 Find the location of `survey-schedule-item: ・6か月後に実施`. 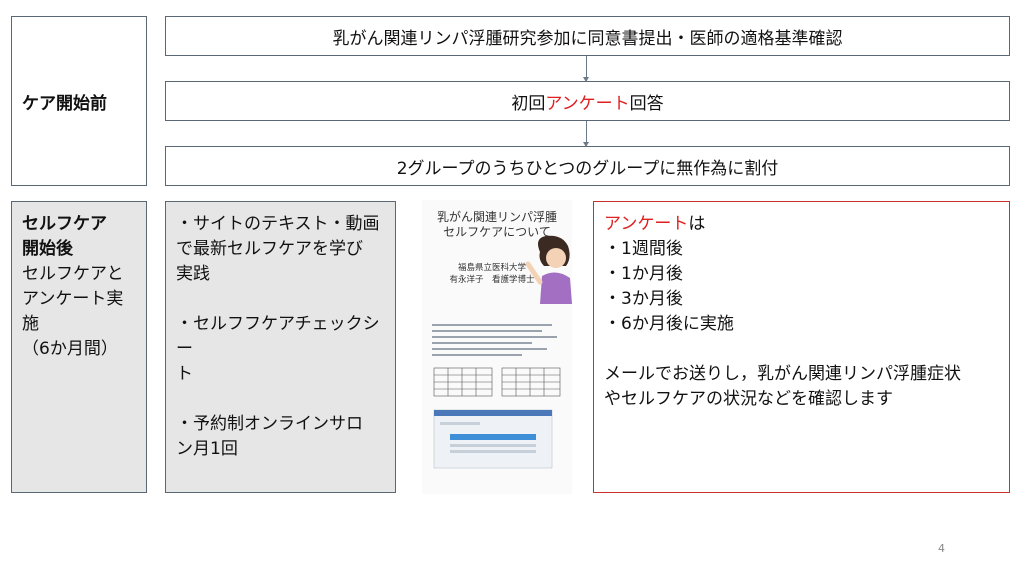

survey-schedule-item: ・6か月後に実施 is located at coordinates (669, 324).